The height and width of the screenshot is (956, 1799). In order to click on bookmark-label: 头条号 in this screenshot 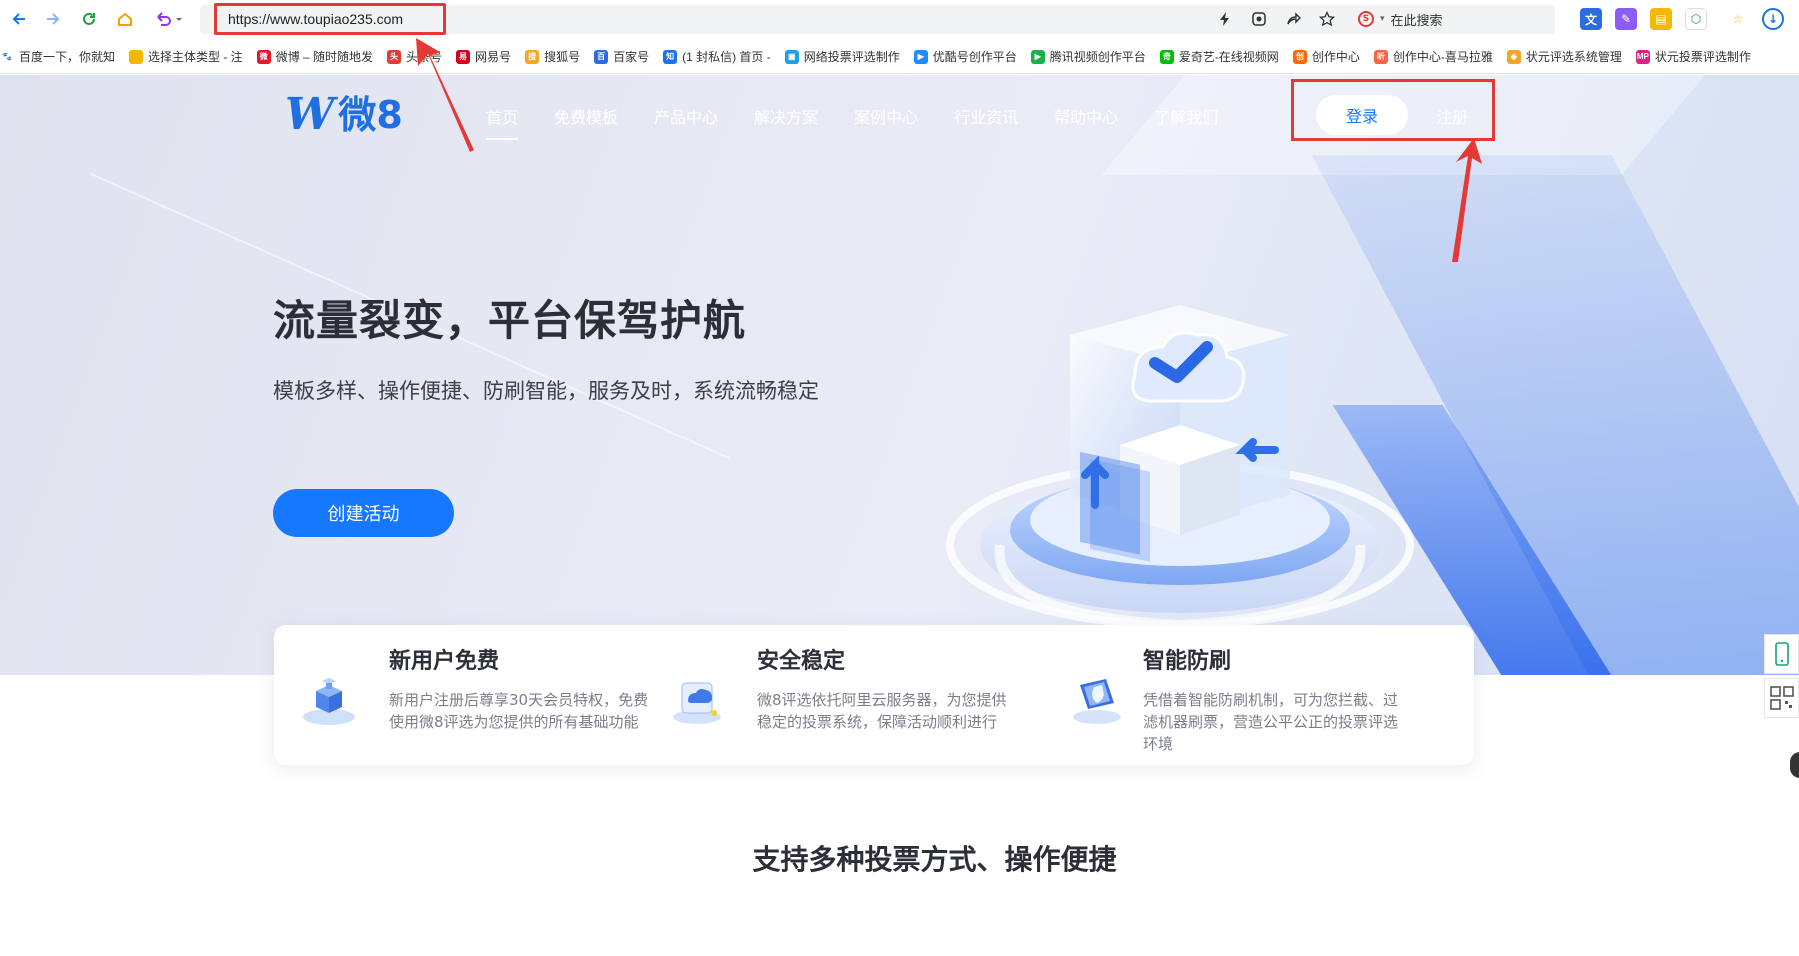, I will do `click(424, 57)`.